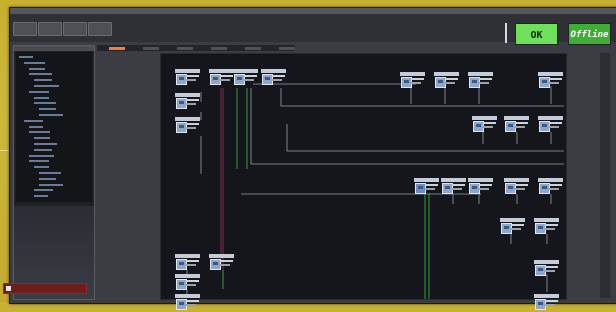  What do you see at coordinates (54, 48) in the screenshot?
I see `sidebar-header` at bounding box center [54, 48].